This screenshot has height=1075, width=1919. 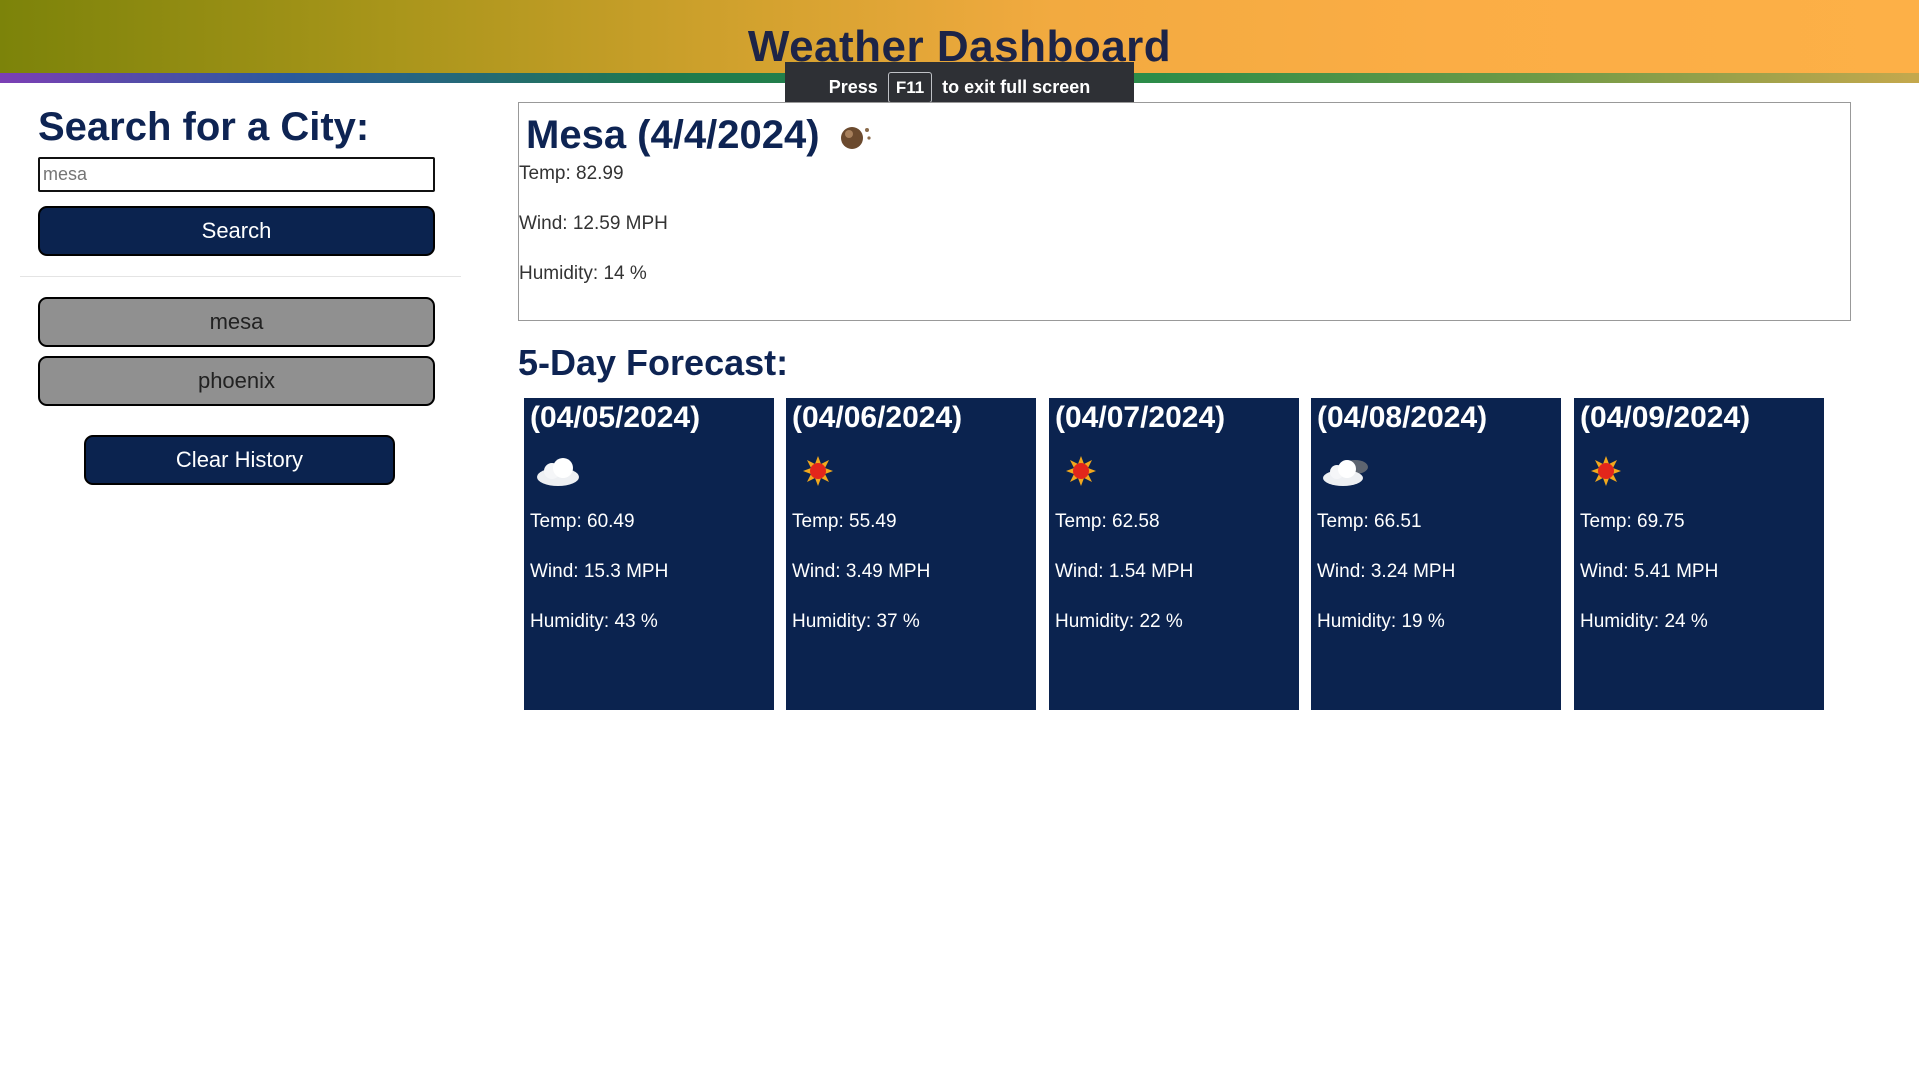 I want to click on current-humidity: Humidity: 14 %, so click(x=583, y=273).